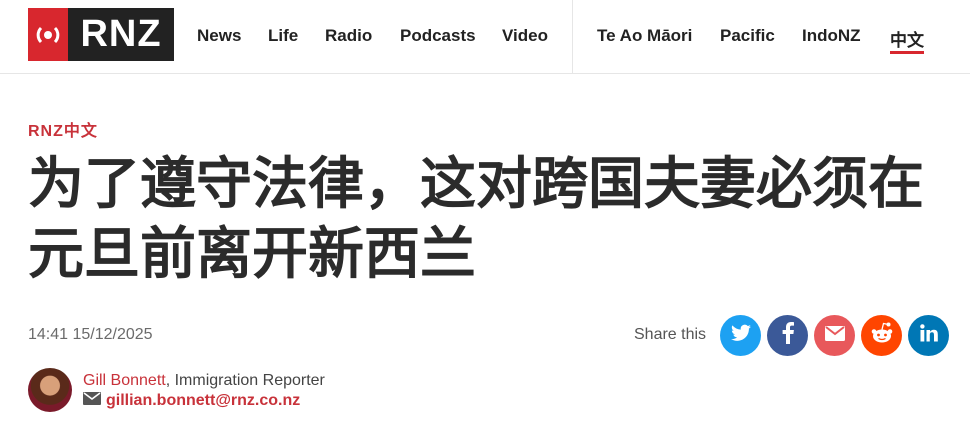 This screenshot has height=429, width=970. Describe the element at coordinates (572, 36) in the screenshot. I see `nav-divider` at that location.